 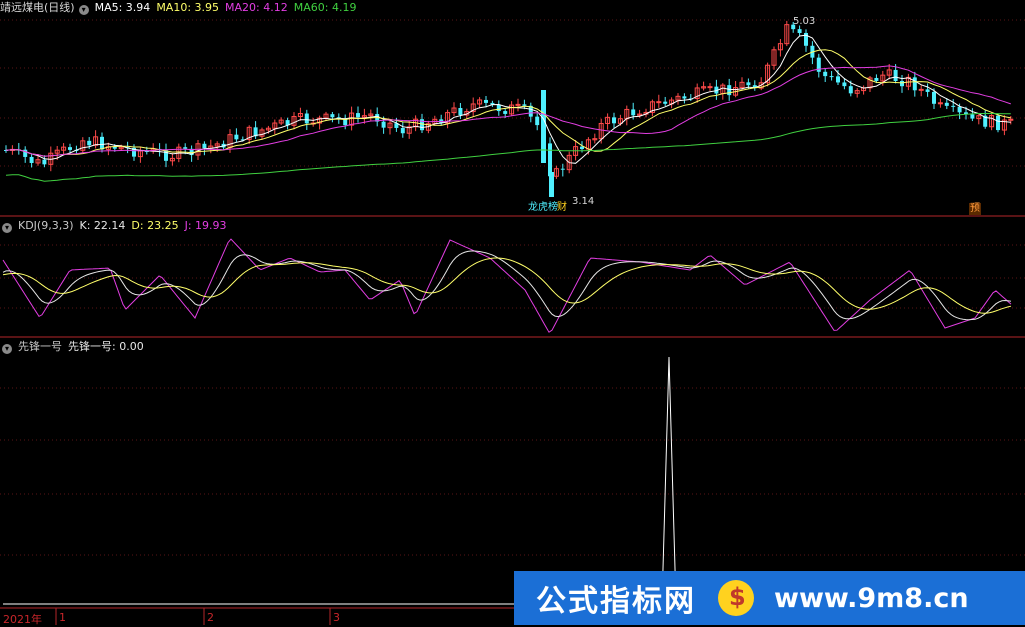 I want to click on high-price-label: 5.03, so click(x=804, y=21).